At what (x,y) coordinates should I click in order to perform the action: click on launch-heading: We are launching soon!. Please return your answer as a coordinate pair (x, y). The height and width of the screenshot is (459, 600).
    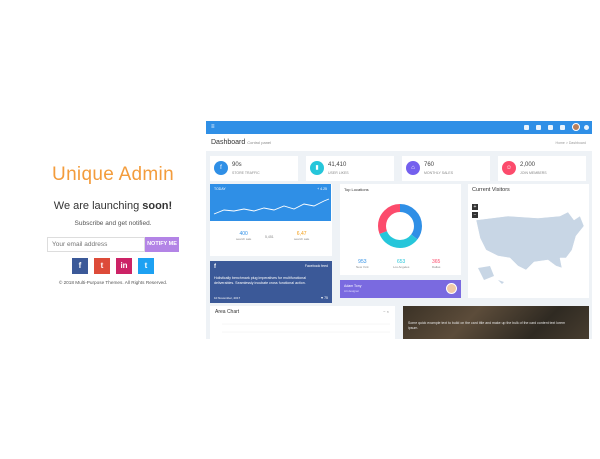
    Looking at the image, I should click on (113, 206).